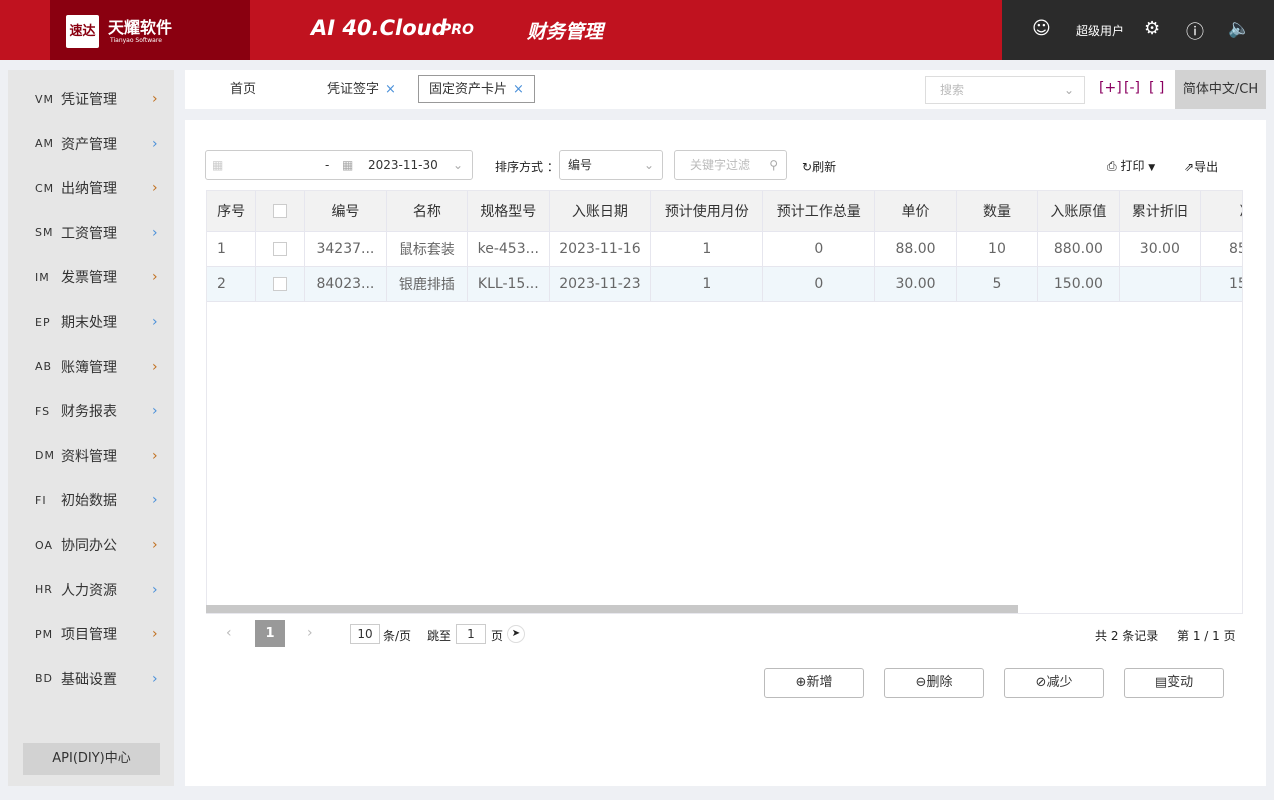 The image size is (1274, 800). I want to click on module-title: 财务管理, so click(565, 32).